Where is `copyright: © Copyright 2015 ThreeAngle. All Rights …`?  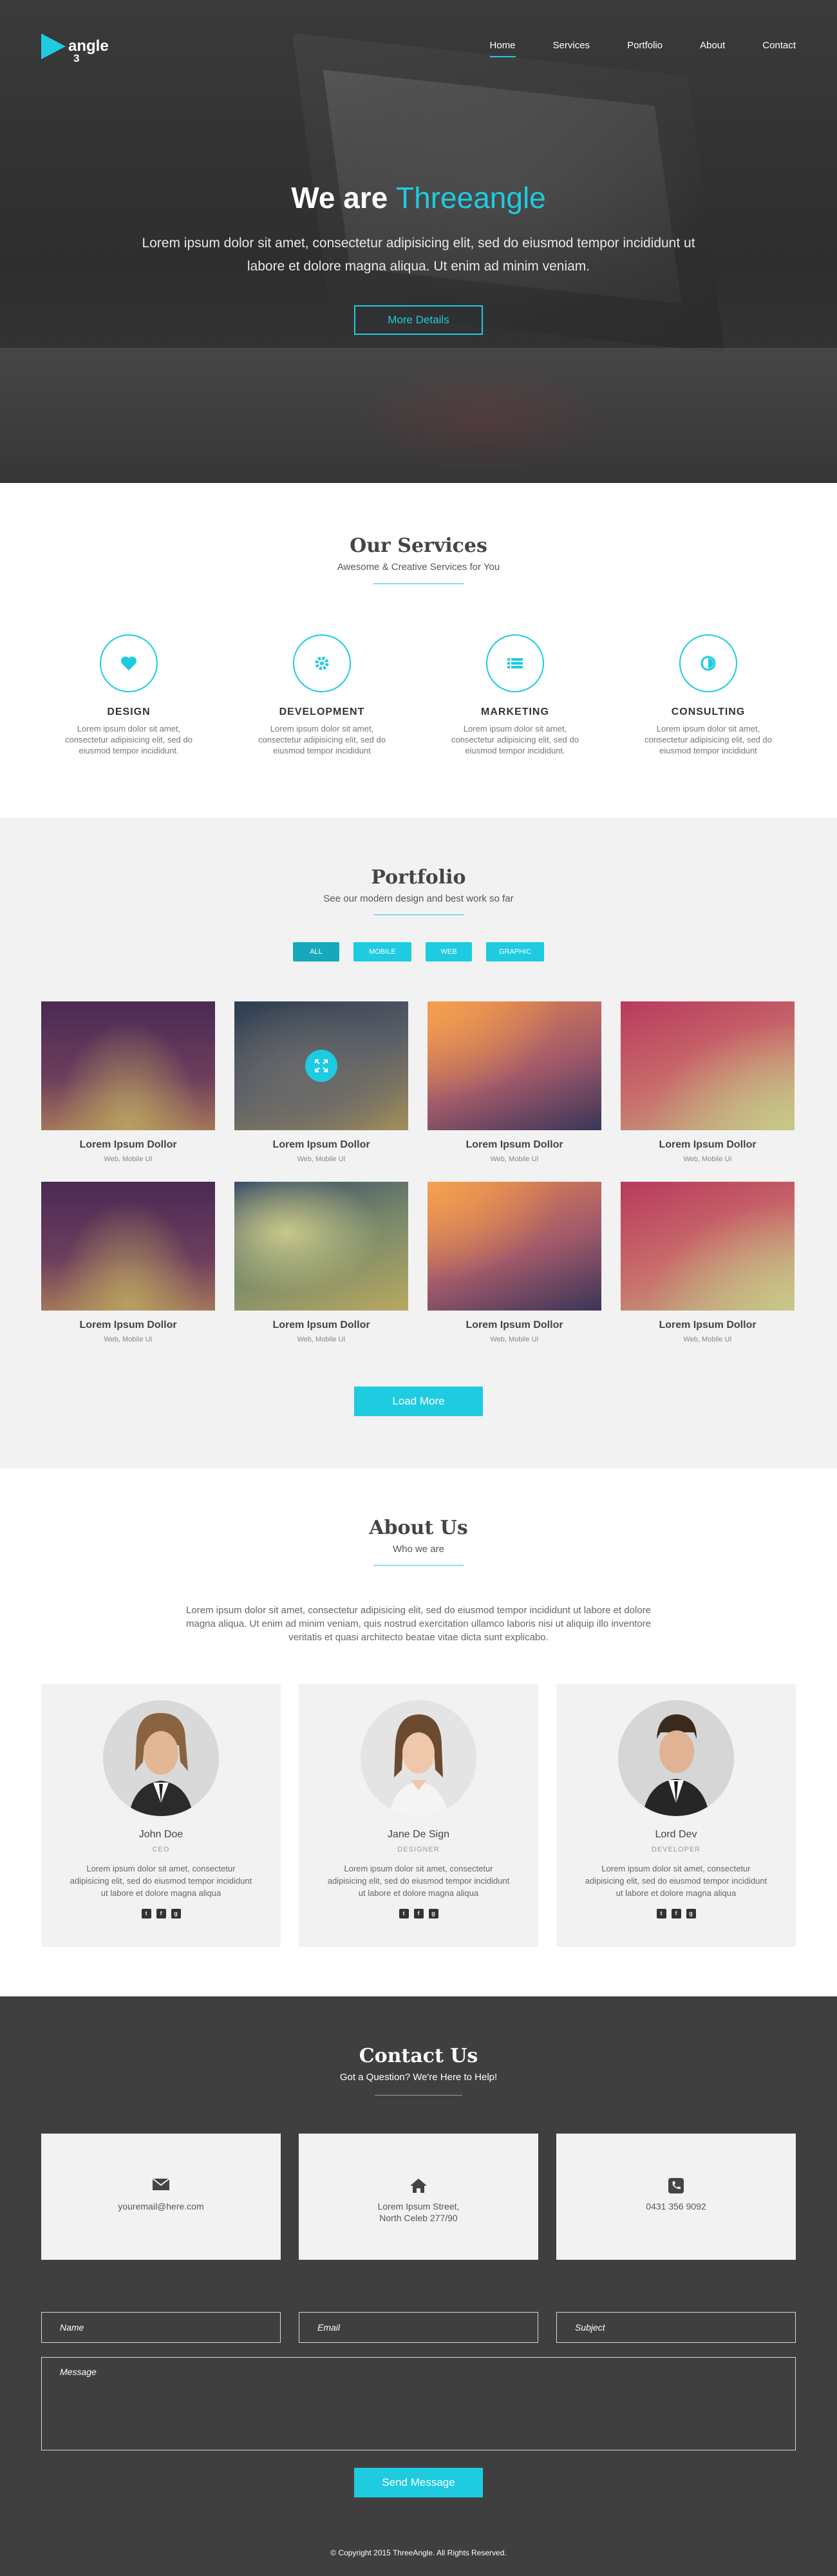
copyright: © Copyright 2015 ThreeAngle. All Rights … is located at coordinates (418, 2553).